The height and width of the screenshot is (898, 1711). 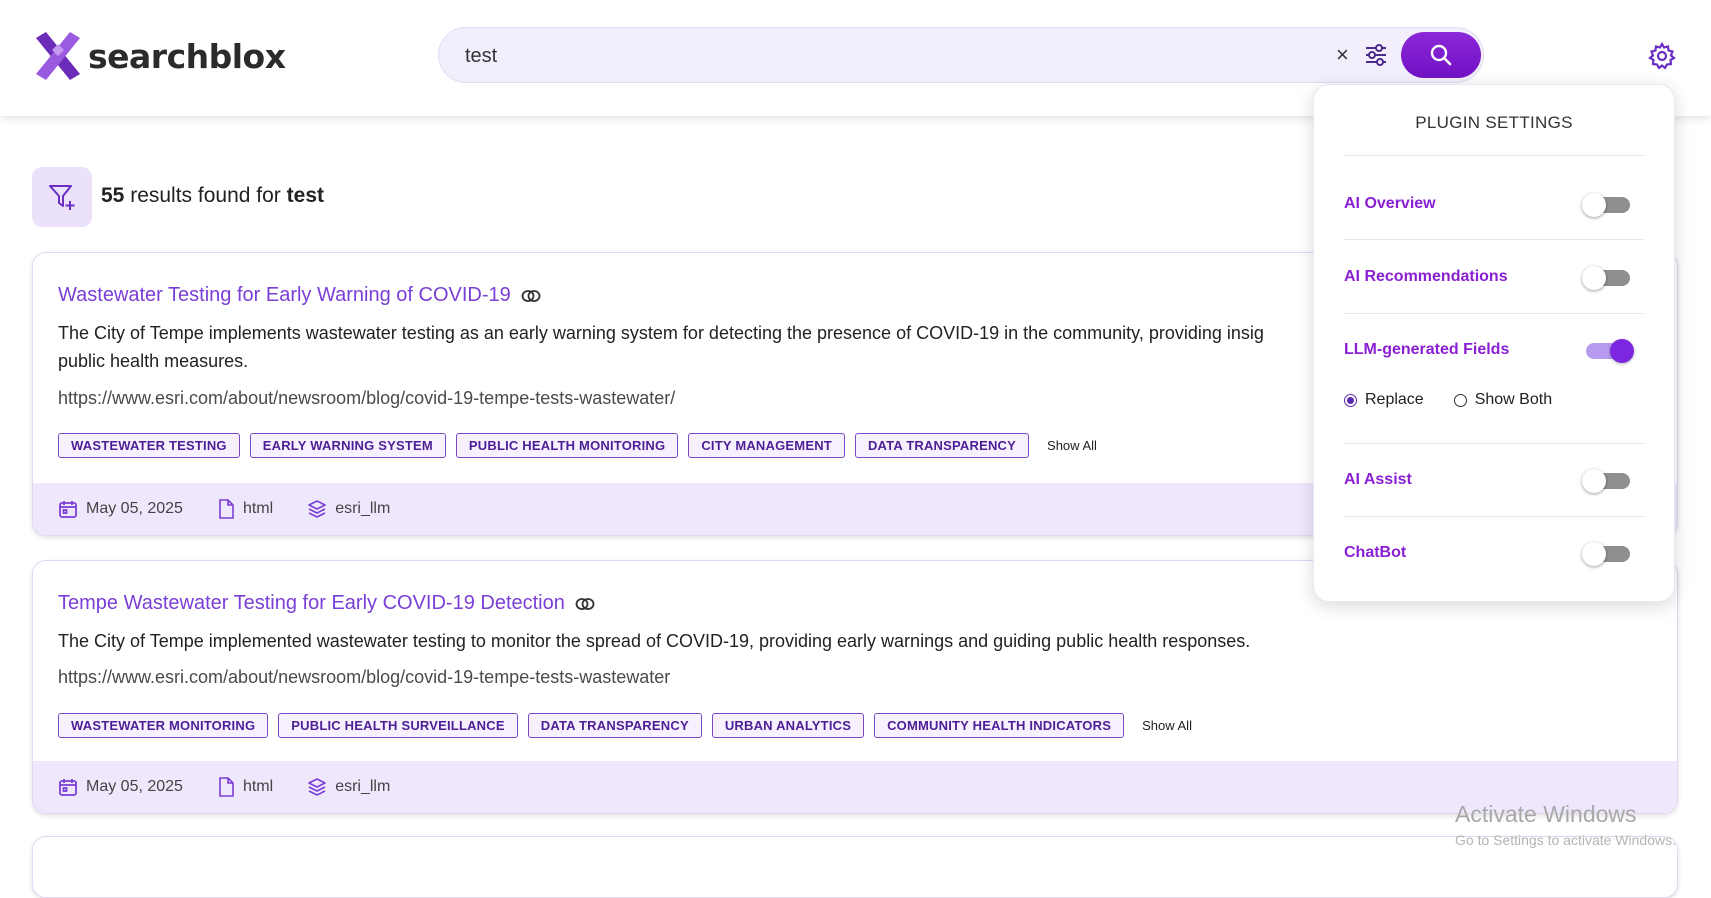 I want to click on logo: searchblox, so click(x=159, y=56).